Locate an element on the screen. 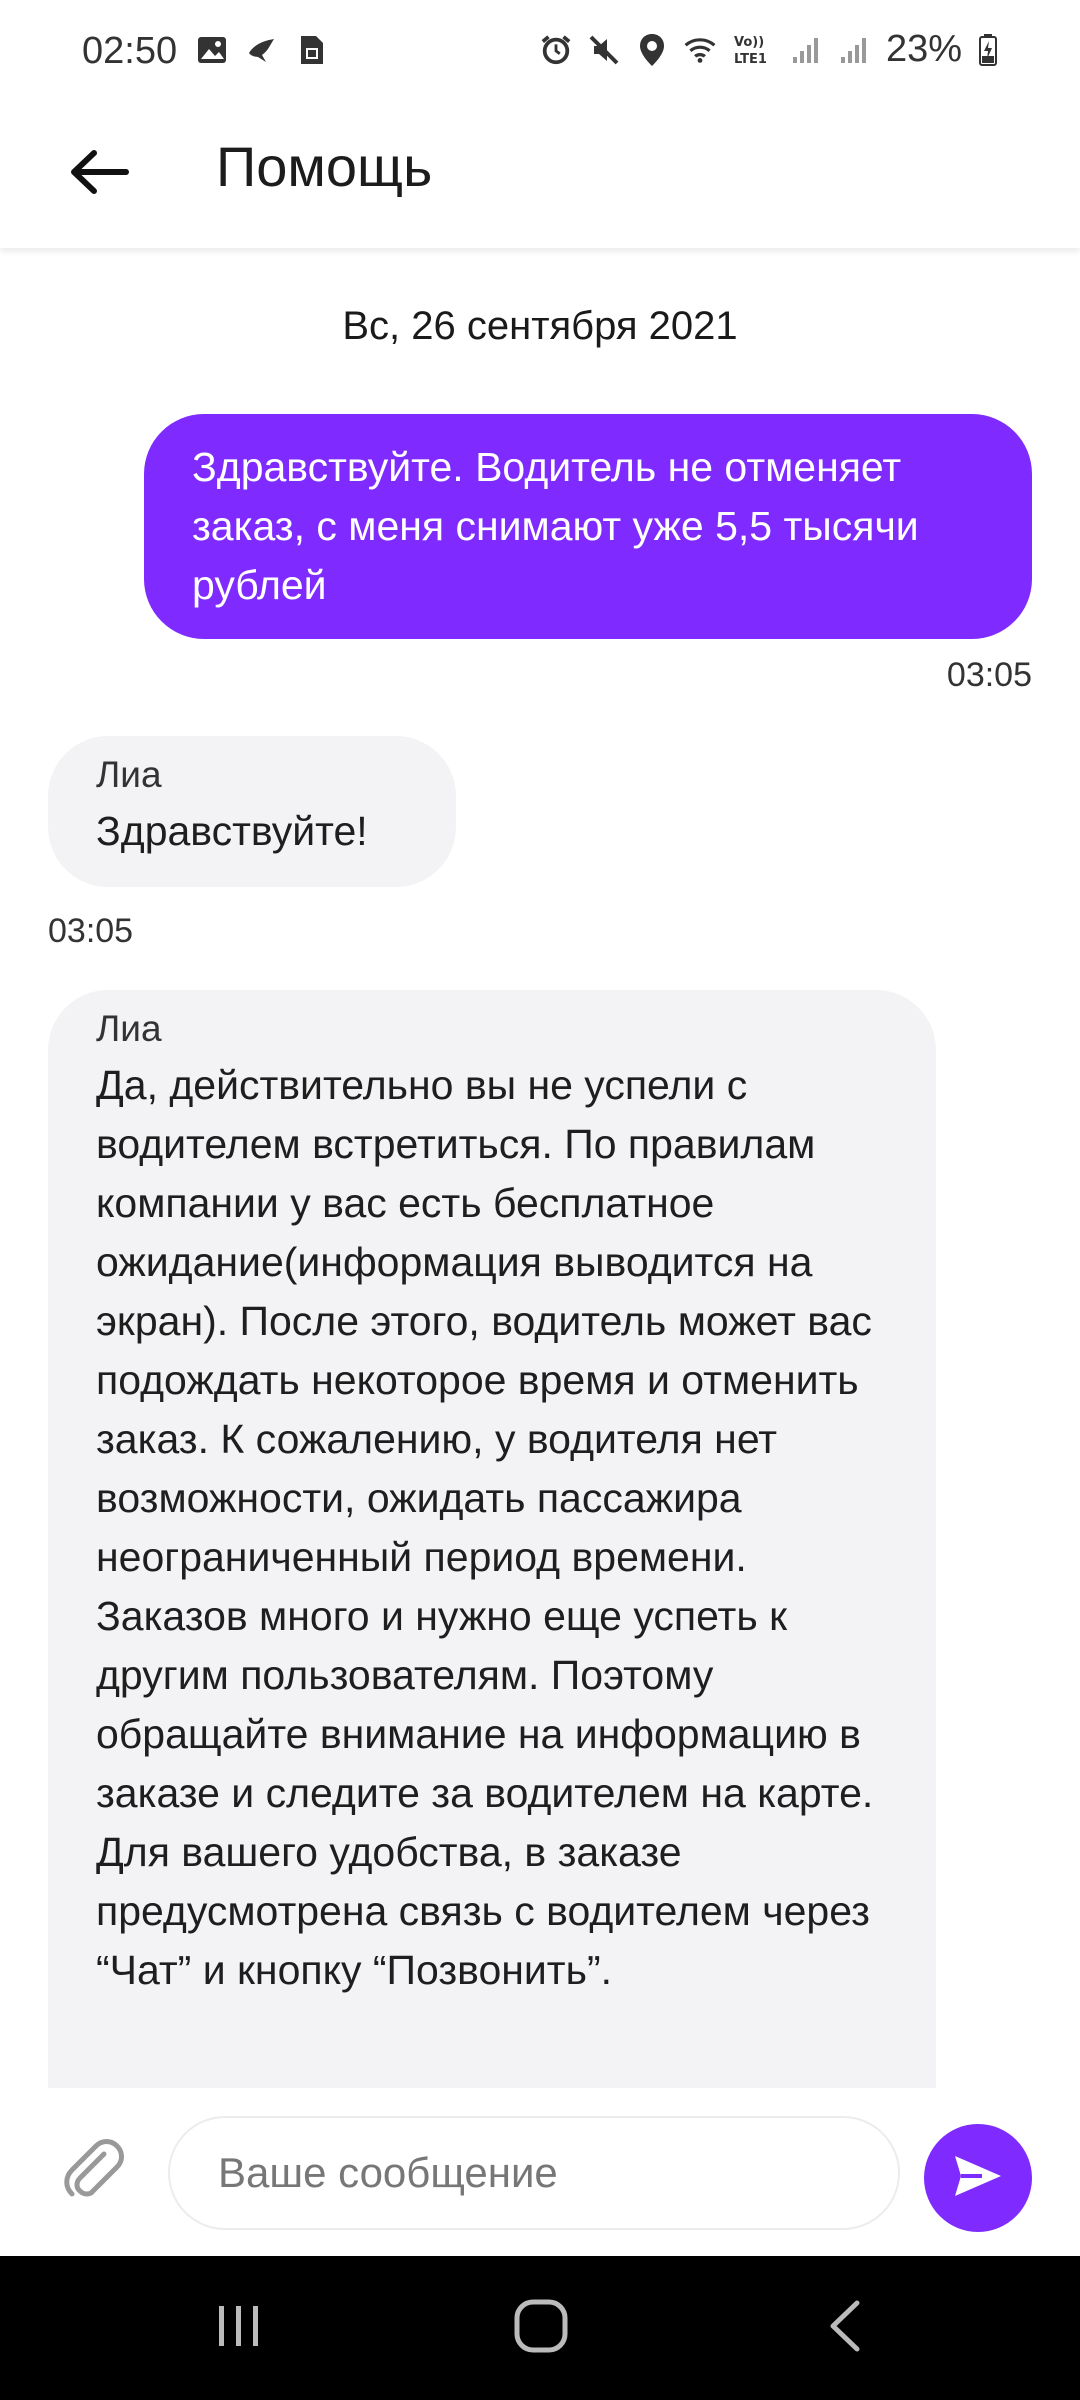  status-bar: 02:50 Vo)) LTE1 23% is located at coordinates (540, 50).